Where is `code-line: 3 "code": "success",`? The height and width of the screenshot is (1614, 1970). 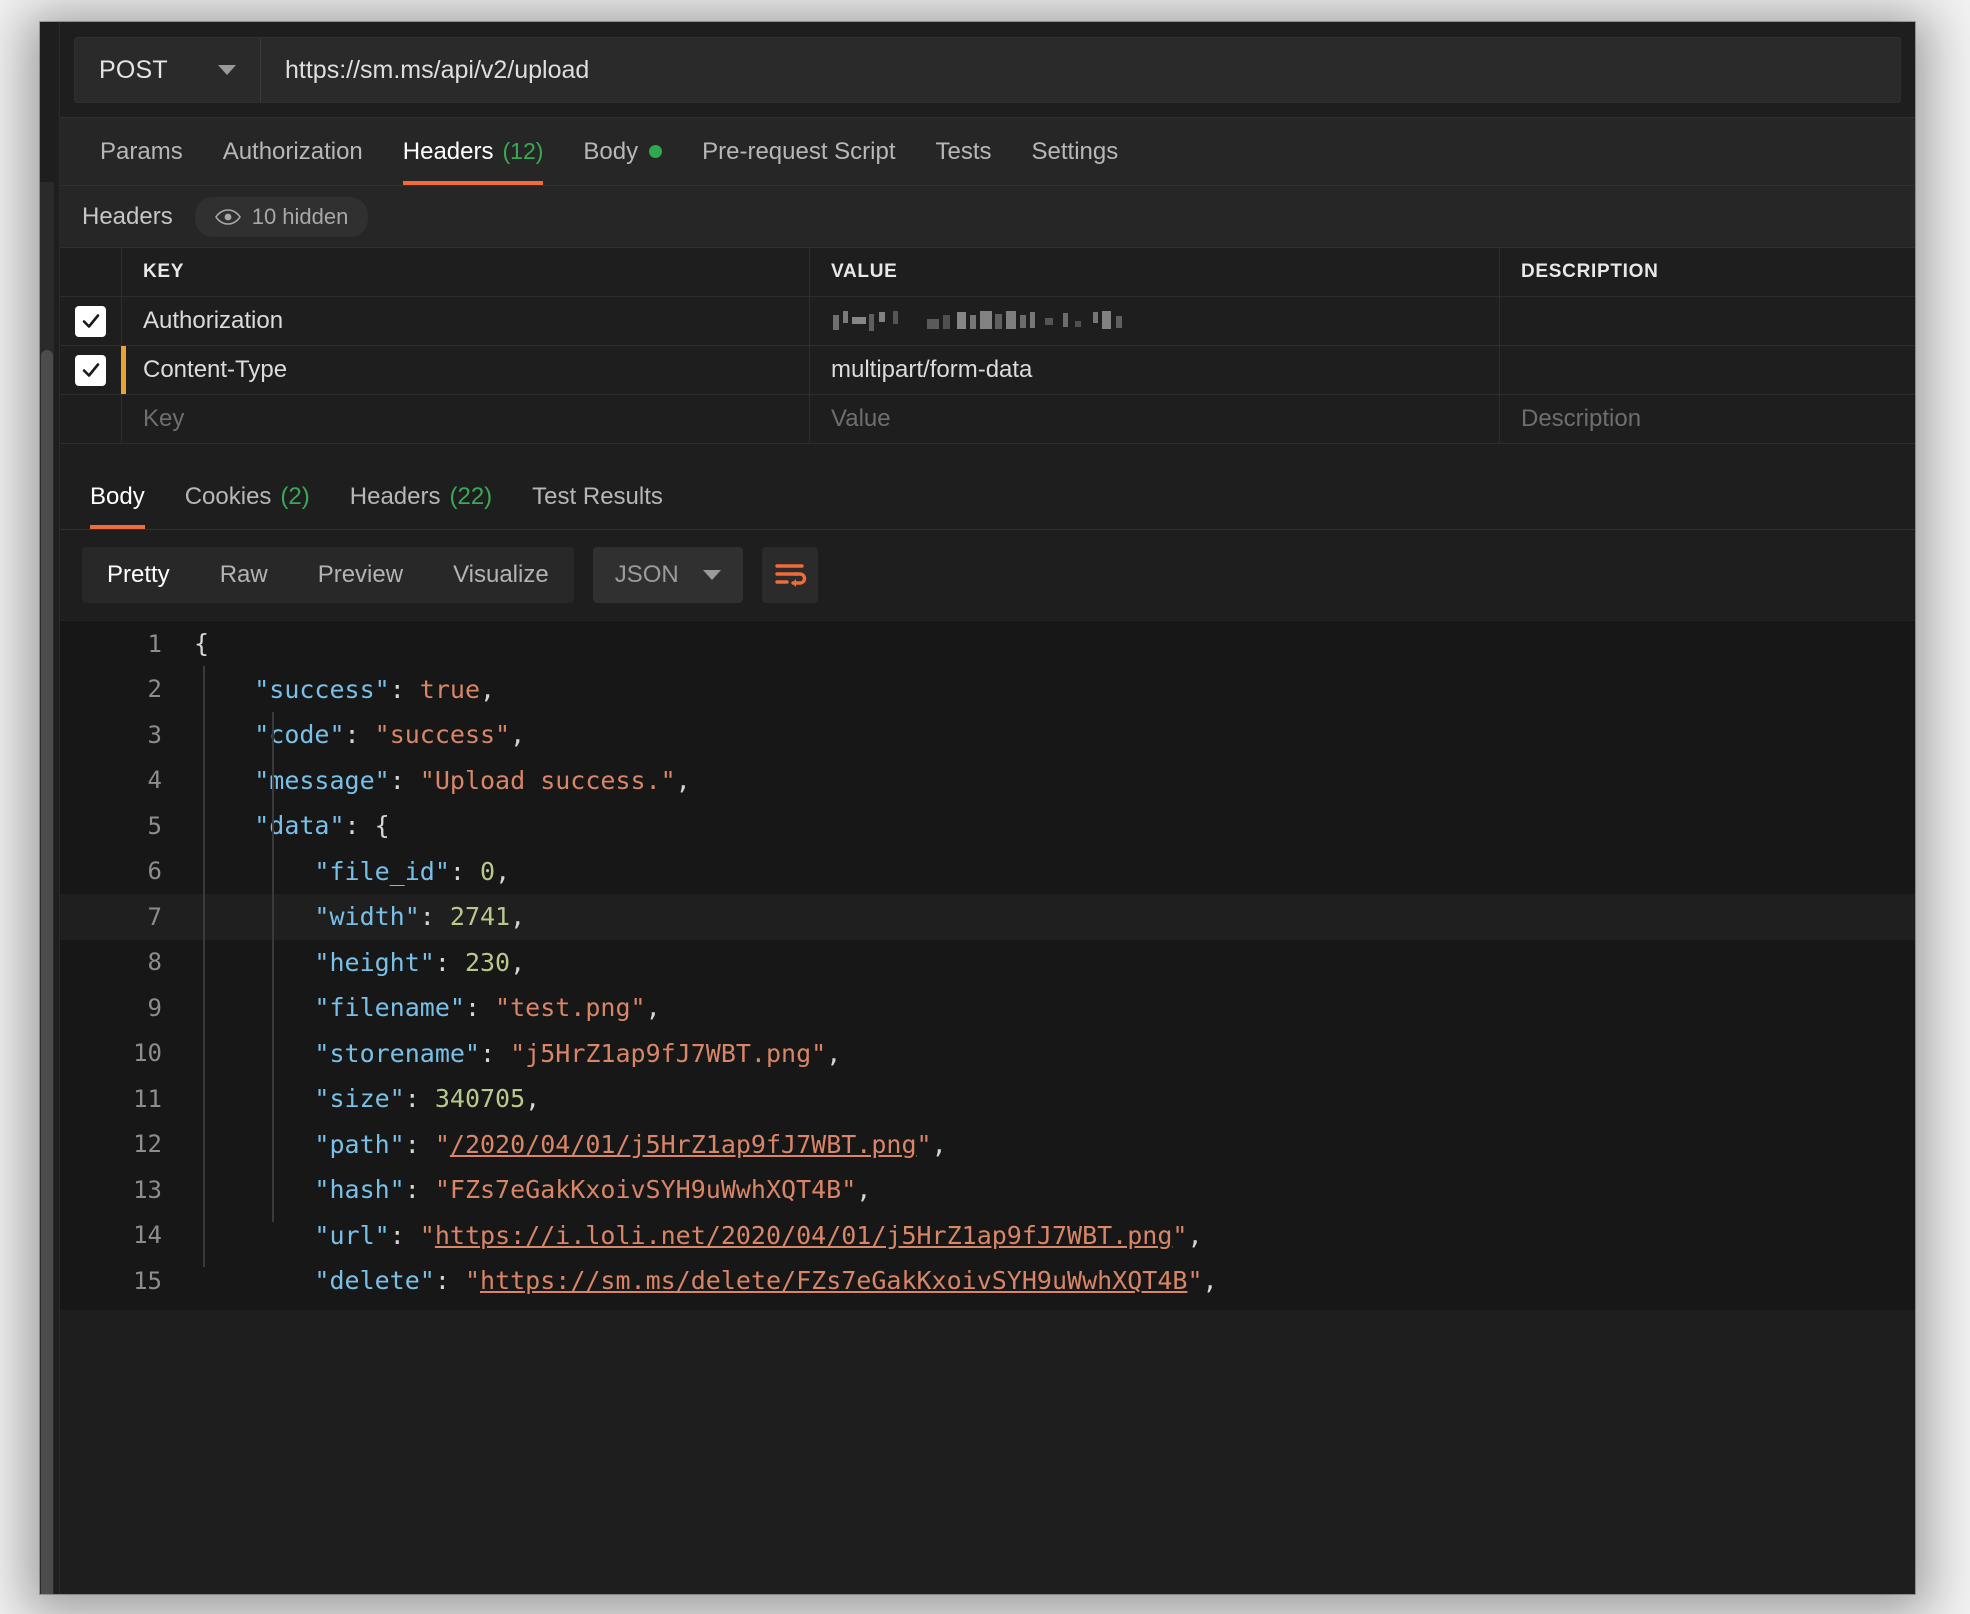 code-line: 3 "code": "success", is located at coordinates (987, 735).